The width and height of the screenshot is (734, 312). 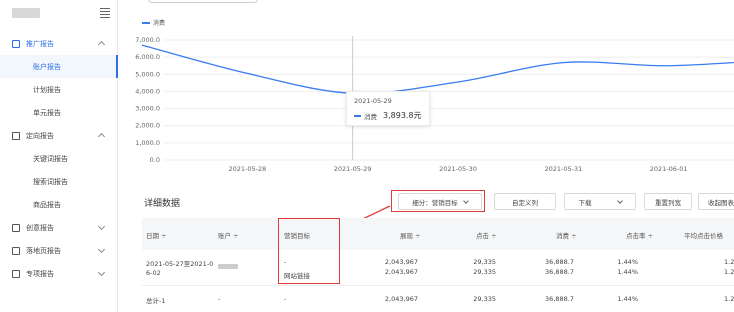 I want to click on total-avg-cpc: 1.26, so click(x=729, y=299).